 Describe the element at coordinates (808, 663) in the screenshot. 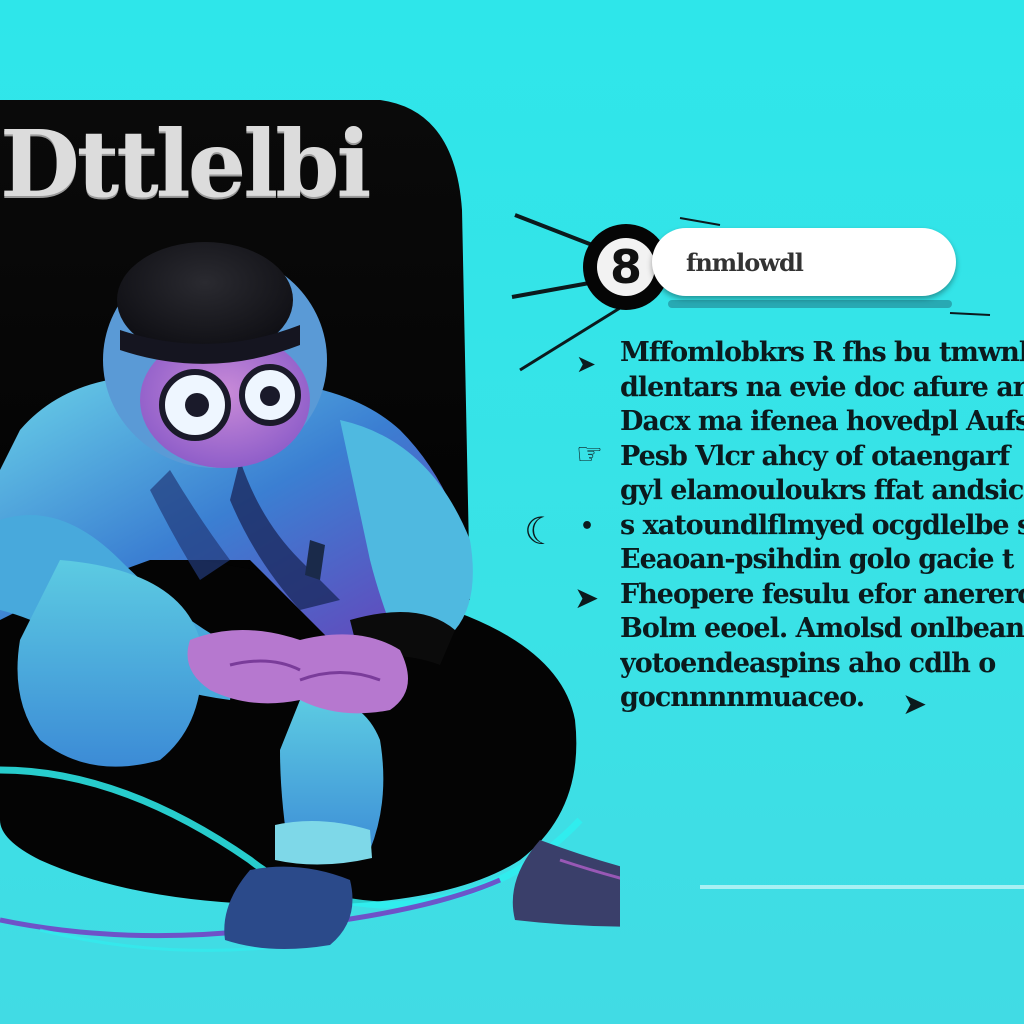

I see `body-line: yotoendeaspins aho cdlh o` at that location.